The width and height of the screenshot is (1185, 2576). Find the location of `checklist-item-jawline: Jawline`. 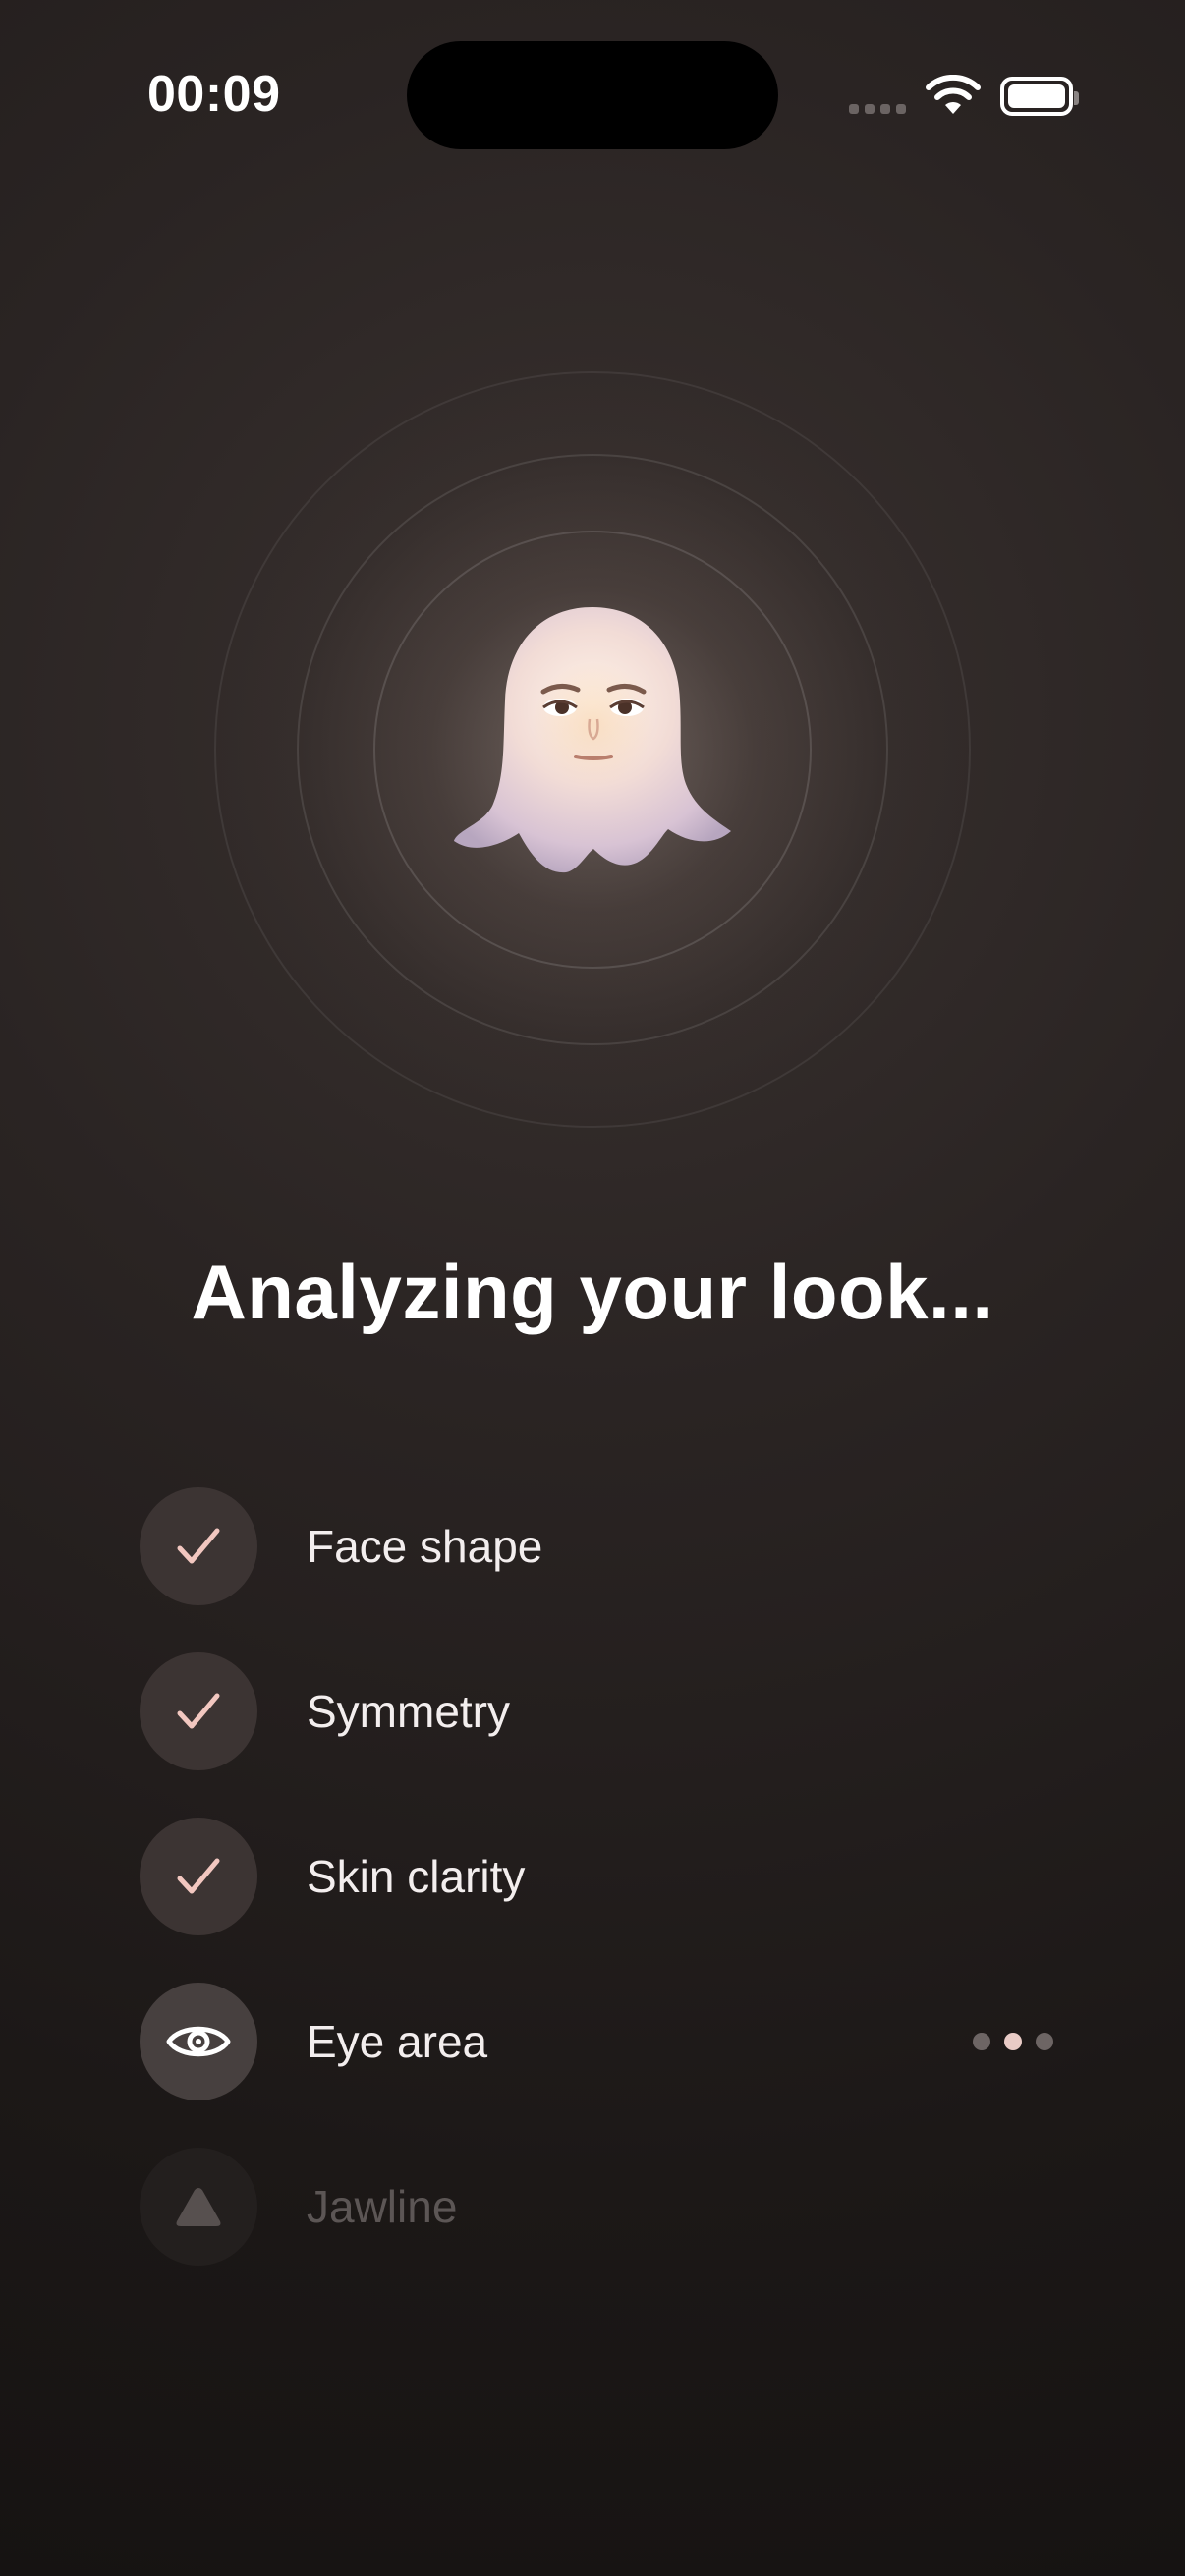

checklist-item-jawline: Jawline is located at coordinates (596, 2207).